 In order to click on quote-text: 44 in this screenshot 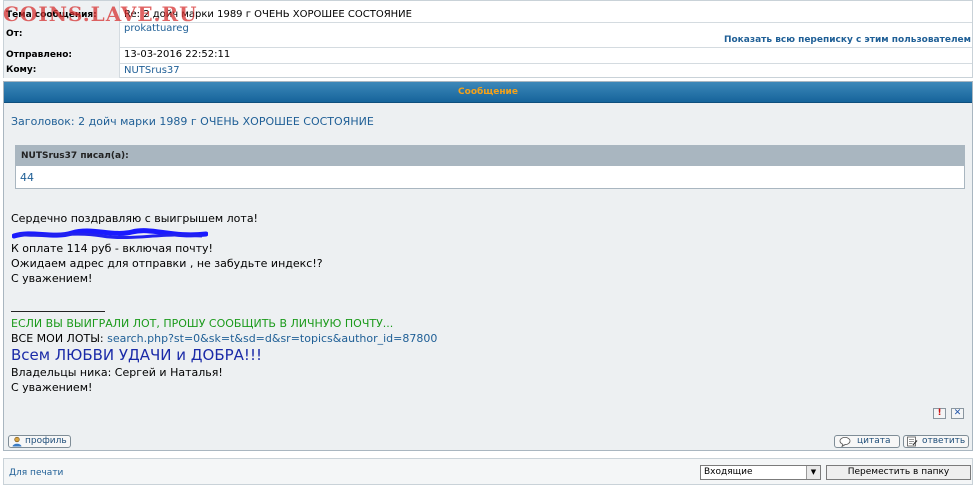, I will do `click(27, 177)`.